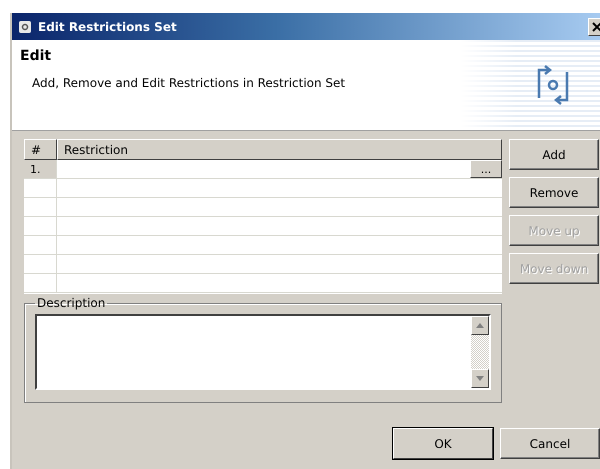 This screenshot has height=469, width=600. What do you see at coordinates (188, 83) in the screenshot?
I see `header-subtitle: Add, Remove and Edit Restrictions in Restriction Set` at bounding box center [188, 83].